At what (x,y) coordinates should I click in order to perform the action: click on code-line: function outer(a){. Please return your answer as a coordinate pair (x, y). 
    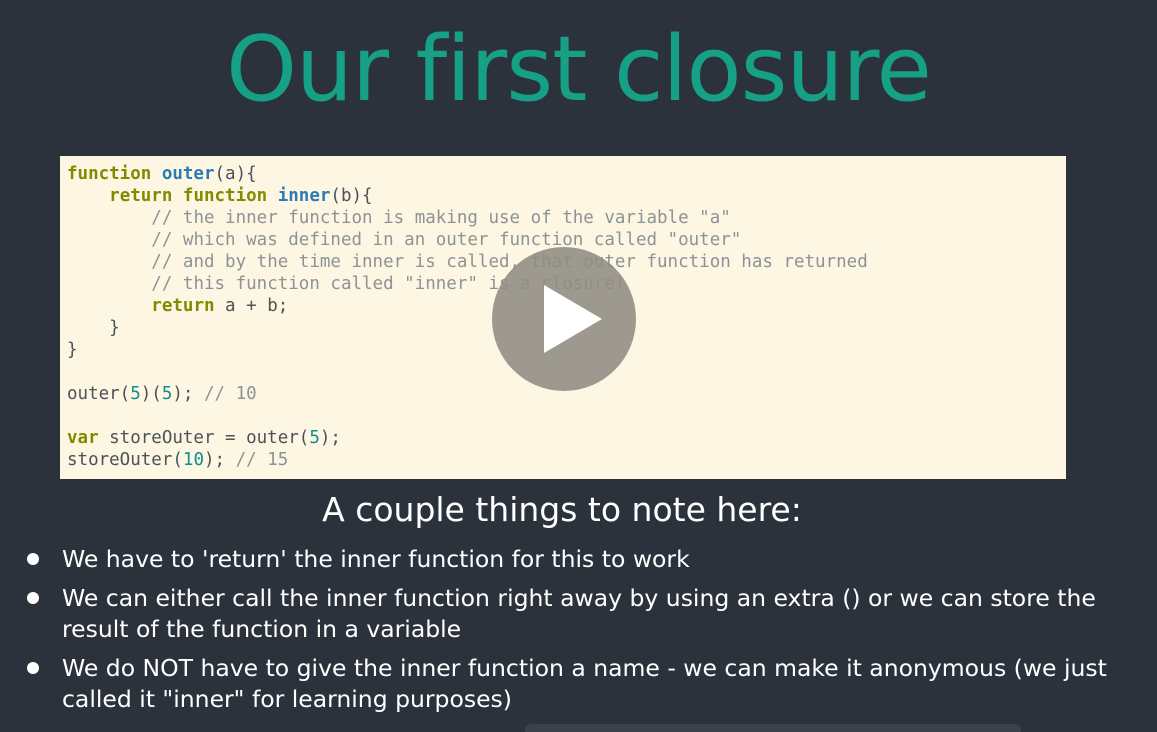
    Looking at the image, I should click on (566, 174).